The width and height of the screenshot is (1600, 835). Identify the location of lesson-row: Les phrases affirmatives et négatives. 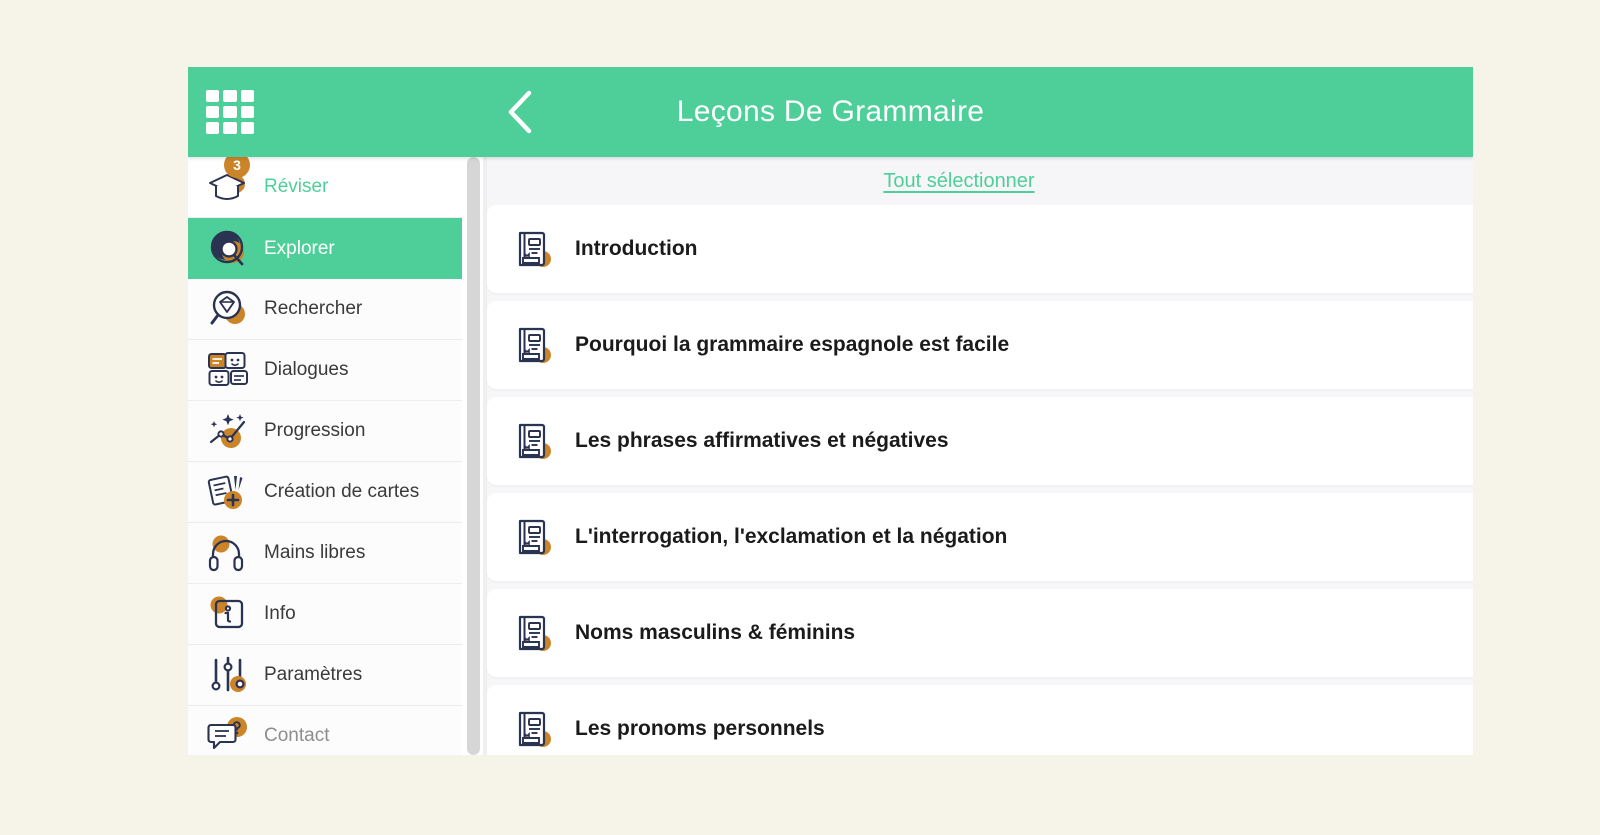
(980, 441).